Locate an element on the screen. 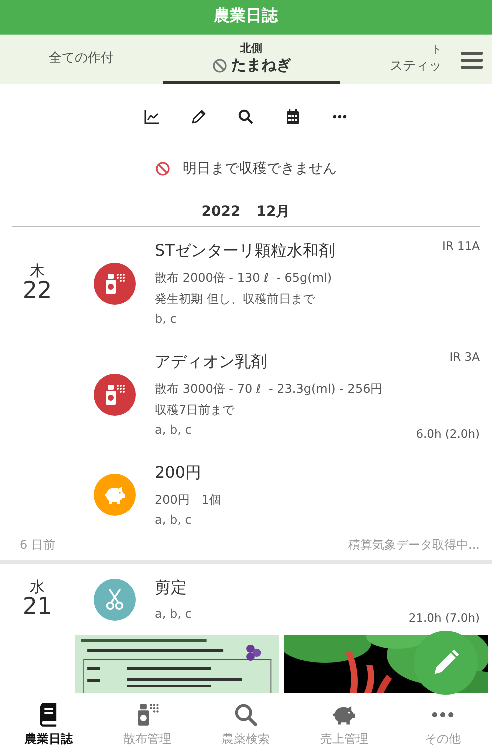  crop-tab: 北側 たまねぎ is located at coordinates (251, 59).